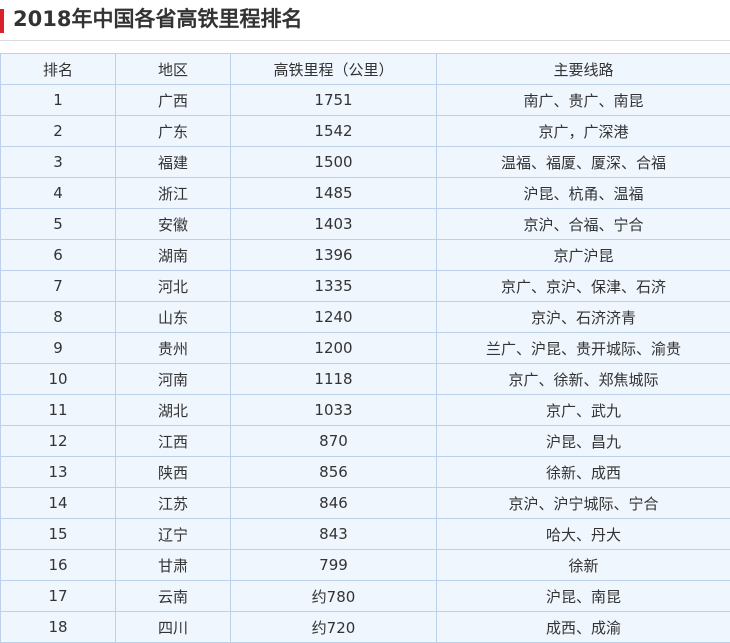 The height and width of the screenshot is (643, 730). What do you see at coordinates (173, 317) in the screenshot?
I see `region-cell: 山东` at bounding box center [173, 317].